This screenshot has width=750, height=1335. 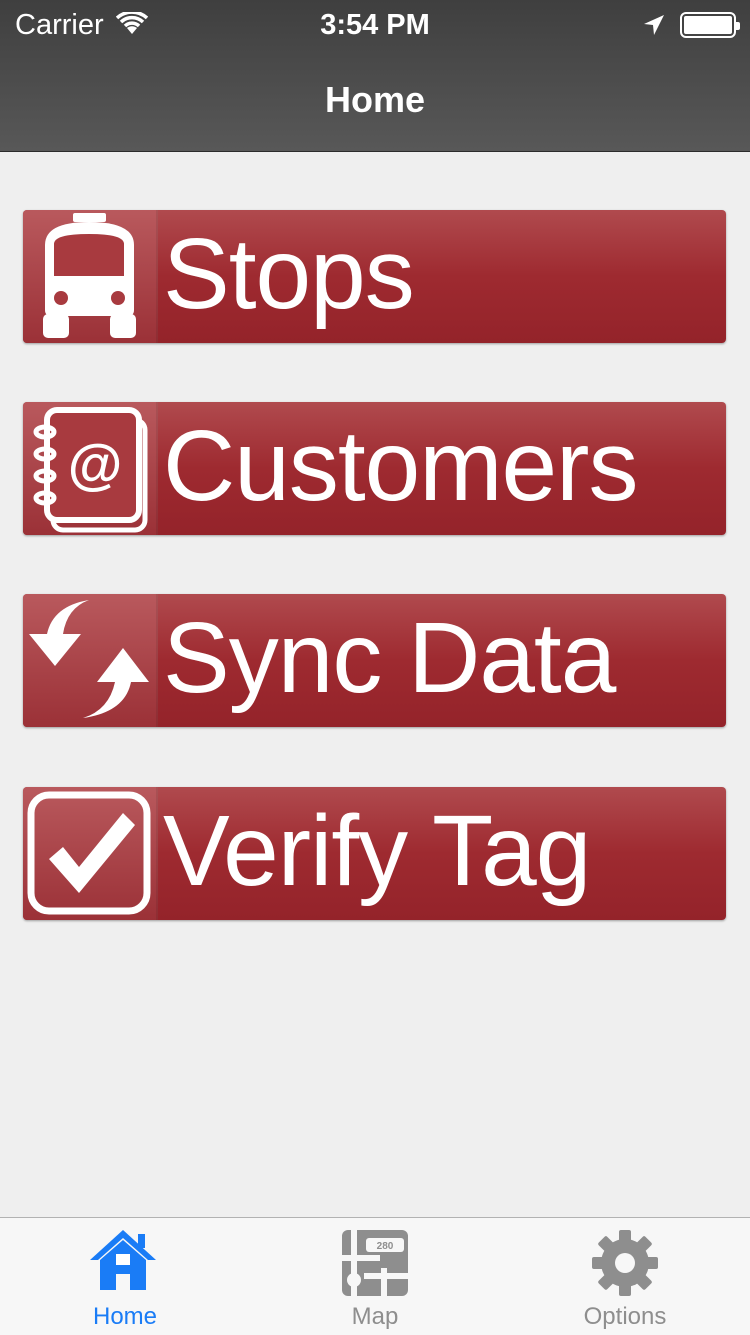 I want to click on stops-label: Stops, so click(x=289, y=274).